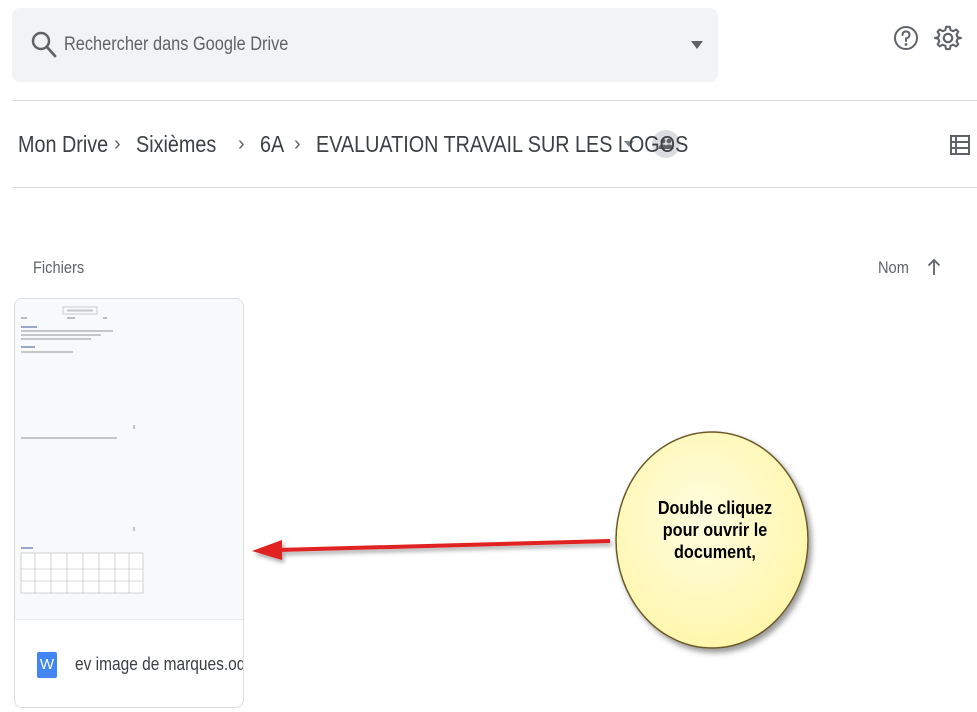 The height and width of the screenshot is (712, 977). What do you see at coordinates (697, 45) in the screenshot?
I see `search-options-caret-icon` at bounding box center [697, 45].